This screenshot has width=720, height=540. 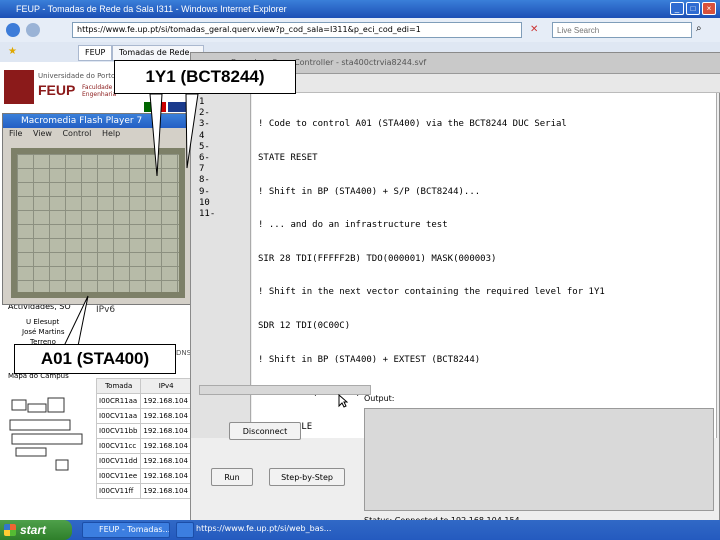 I want to click on flag-pt-icon, so click(x=155, y=107).